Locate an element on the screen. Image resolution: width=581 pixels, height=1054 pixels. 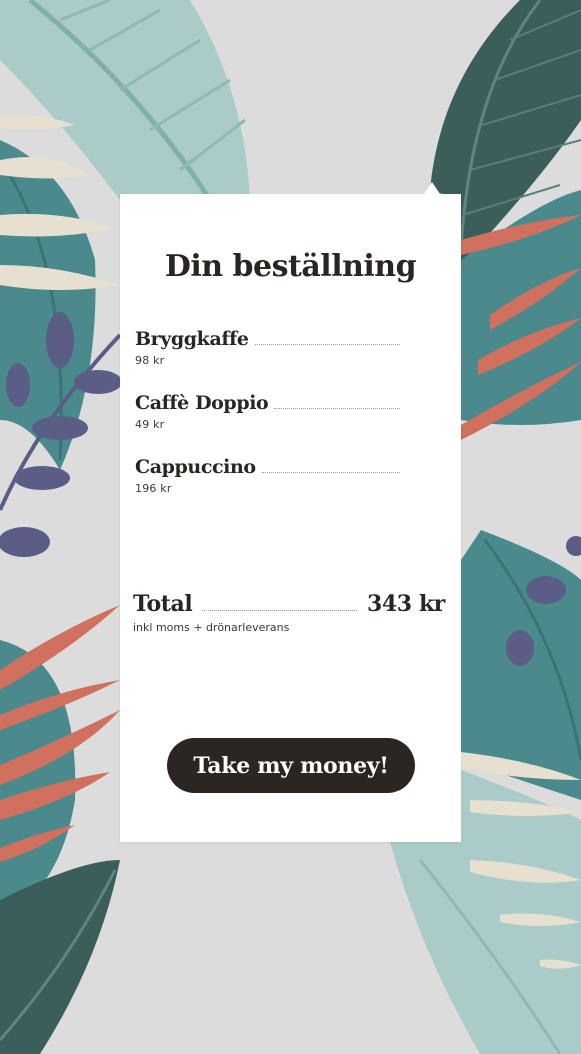
total-note: inkl moms + drönarleverans is located at coordinates (211, 627).